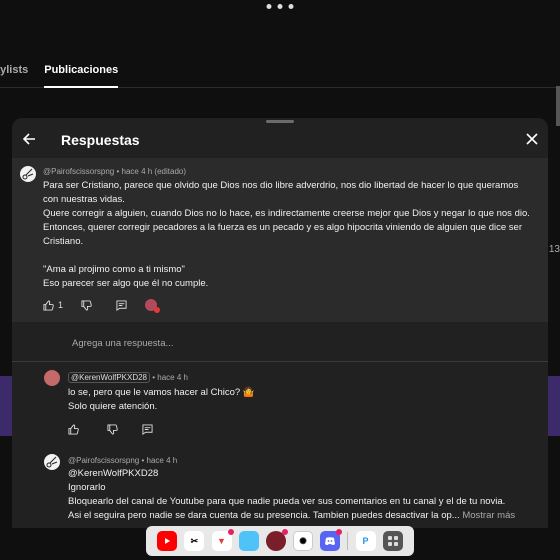 The width and height of the screenshot is (560, 560). Describe the element at coordinates (280, 6) in the screenshot. I see `window-options-dots` at that location.